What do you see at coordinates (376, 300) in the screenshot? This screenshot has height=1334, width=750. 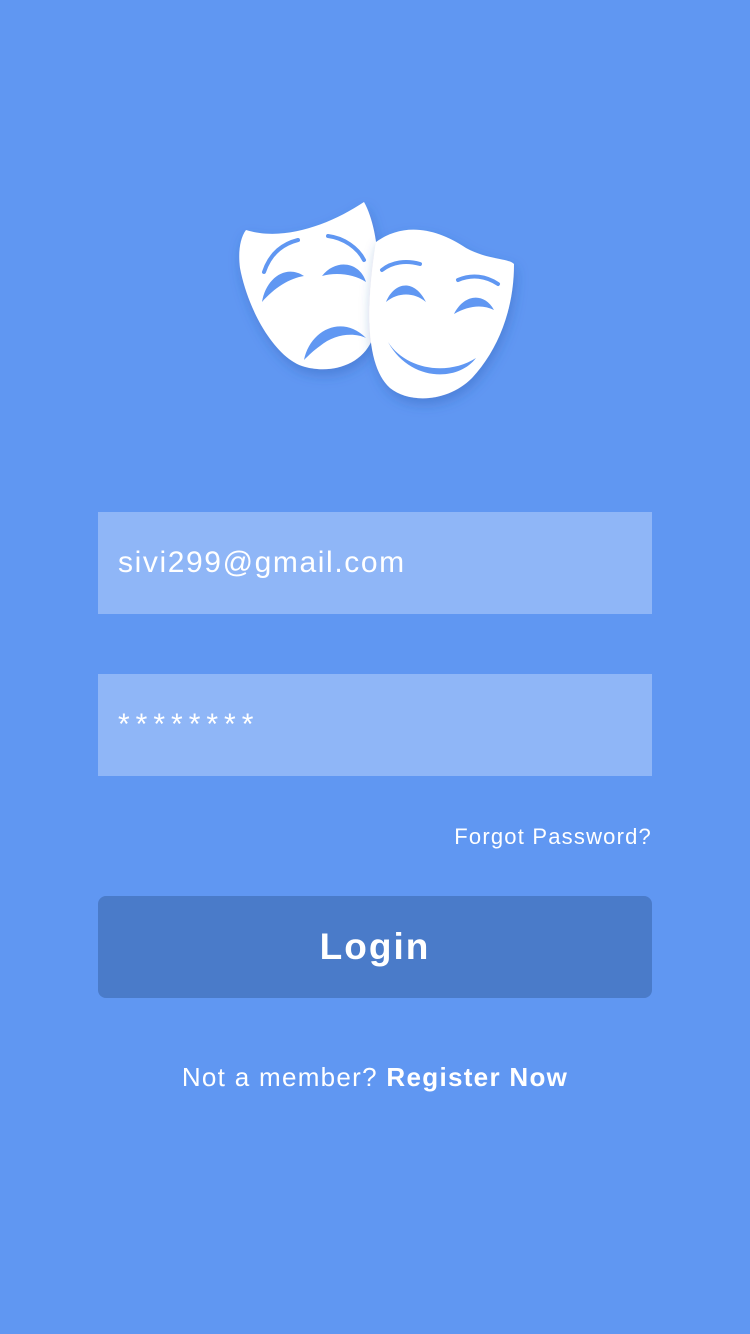 I see `theater-masks-icon` at bounding box center [376, 300].